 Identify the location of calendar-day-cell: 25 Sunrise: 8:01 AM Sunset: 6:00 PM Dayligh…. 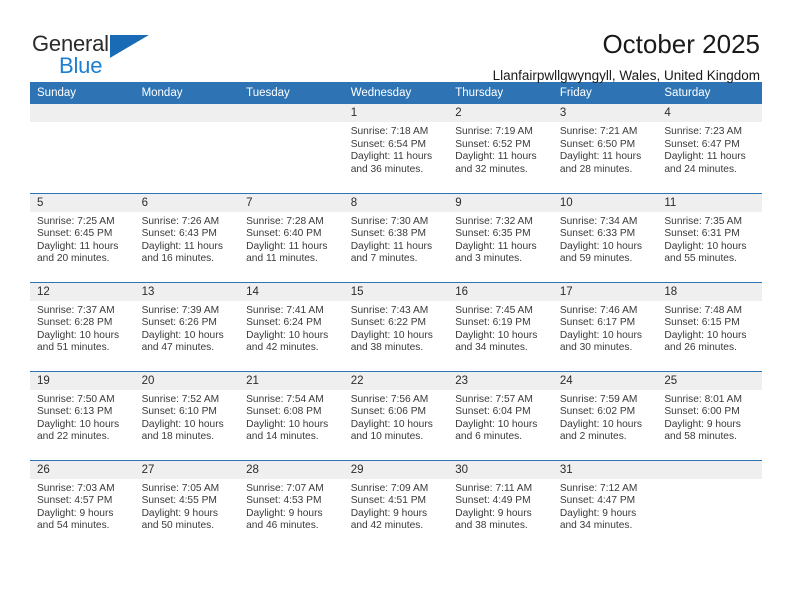
(709, 415).